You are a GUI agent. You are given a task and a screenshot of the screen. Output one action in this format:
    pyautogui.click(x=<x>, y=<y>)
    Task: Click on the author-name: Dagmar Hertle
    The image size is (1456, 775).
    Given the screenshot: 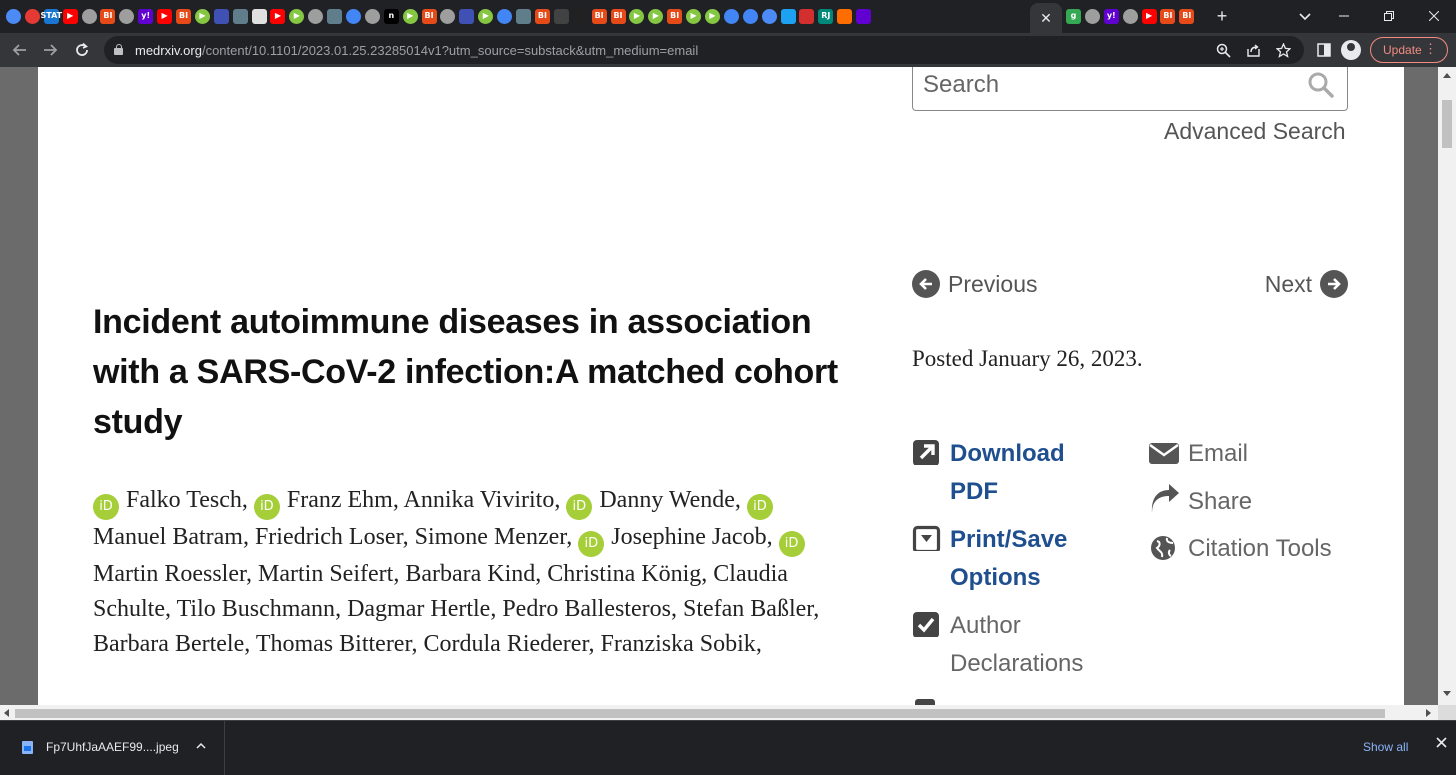 What is the action you would take?
    pyautogui.click(x=418, y=609)
    